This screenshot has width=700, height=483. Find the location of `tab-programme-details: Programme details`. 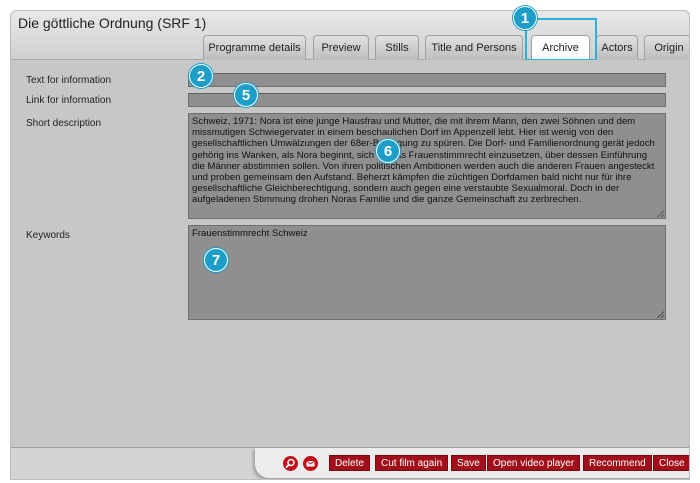

tab-programme-details: Programme details is located at coordinates (254, 47).